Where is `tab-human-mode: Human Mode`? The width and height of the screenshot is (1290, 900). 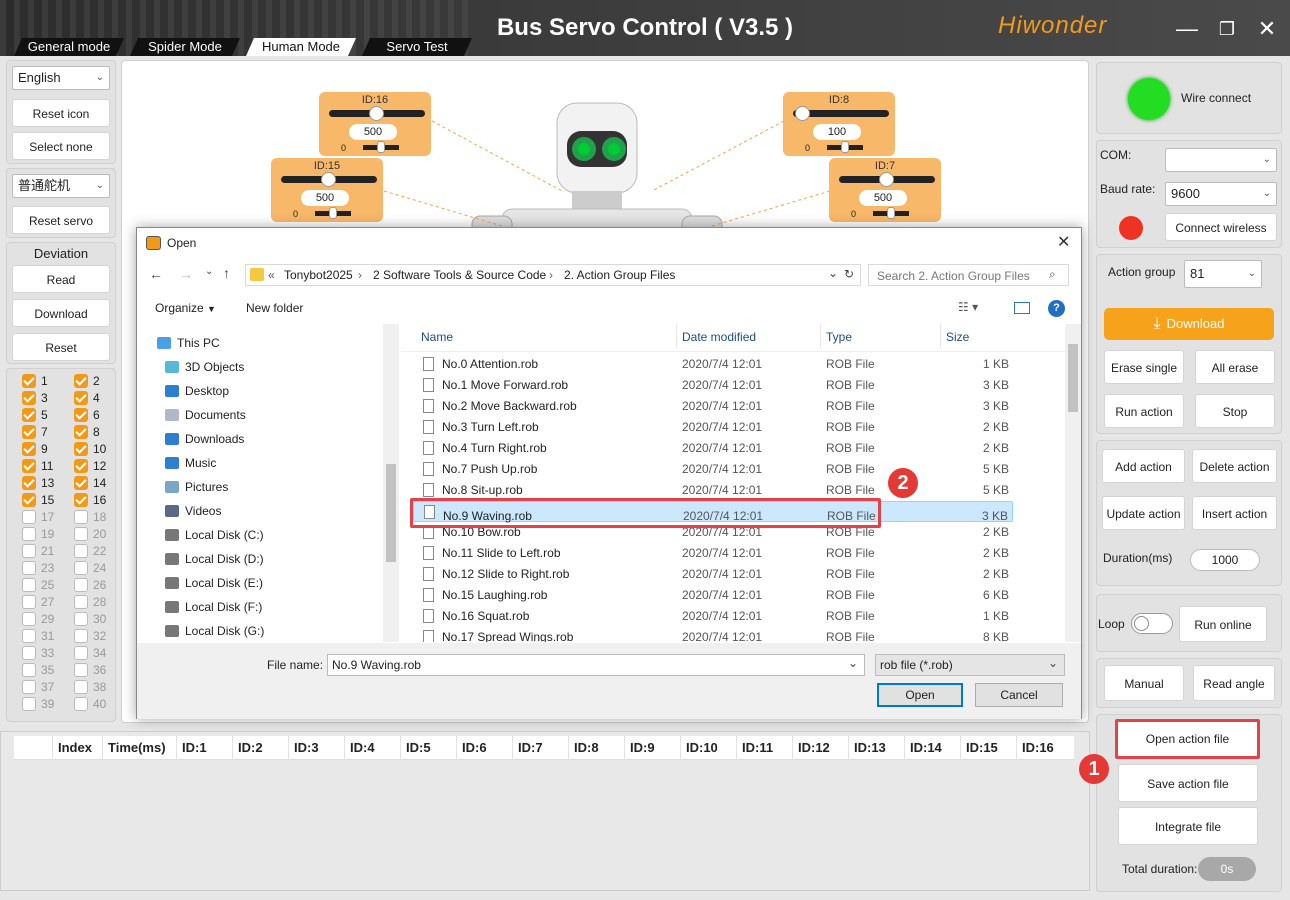
tab-human-mode: Human Mode is located at coordinates (301, 47).